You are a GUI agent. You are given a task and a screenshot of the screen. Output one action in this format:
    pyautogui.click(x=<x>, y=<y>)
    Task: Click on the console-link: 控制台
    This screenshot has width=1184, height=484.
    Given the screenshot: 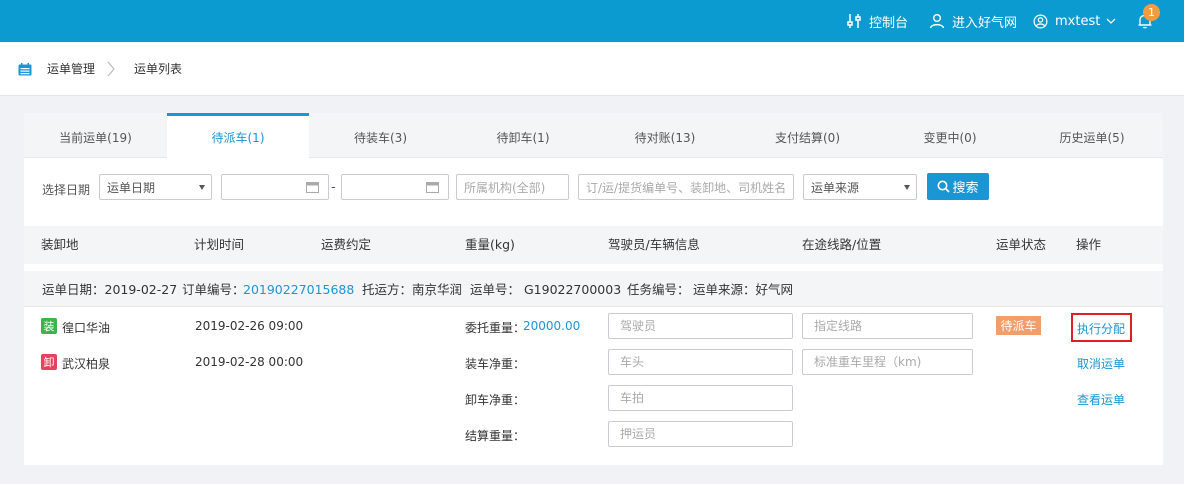 What is the action you would take?
    pyautogui.click(x=877, y=21)
    